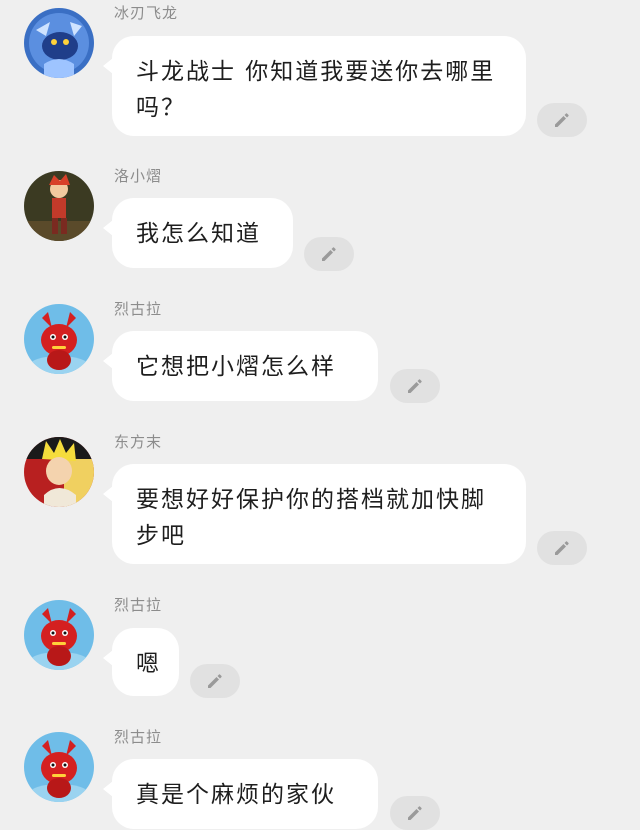 This screenshot has height=830, width=640. What do you see at coordinates (236, 367) in the screenshot?
I see `message-text: 它想把小熠怎么样` at bounding box center [236, 367].